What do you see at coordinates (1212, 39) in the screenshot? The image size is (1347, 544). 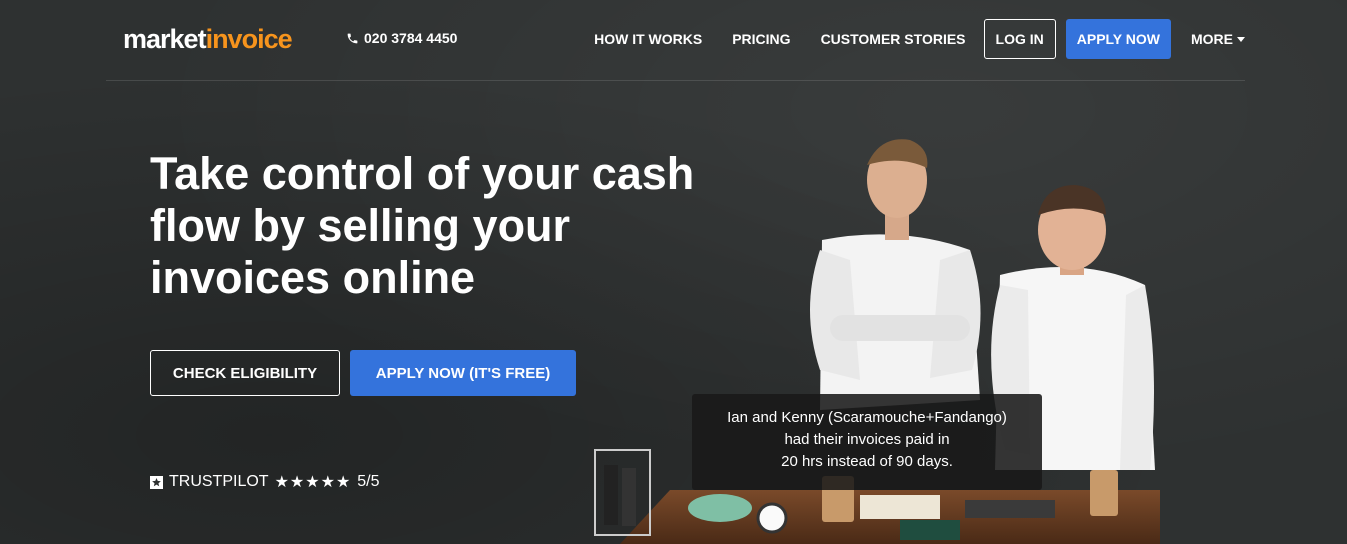 I see `more-label: MORE` at bounding box center [1212, 39].